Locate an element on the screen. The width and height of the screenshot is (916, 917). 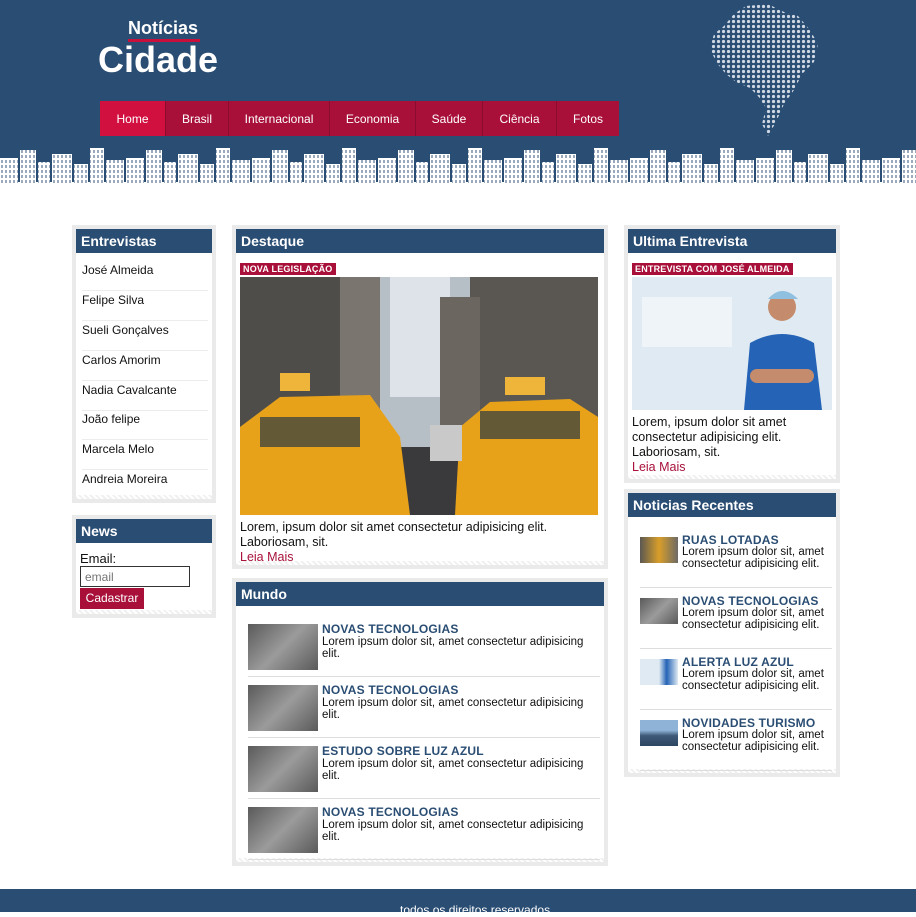
email-field is located at coordinates (135, 576).